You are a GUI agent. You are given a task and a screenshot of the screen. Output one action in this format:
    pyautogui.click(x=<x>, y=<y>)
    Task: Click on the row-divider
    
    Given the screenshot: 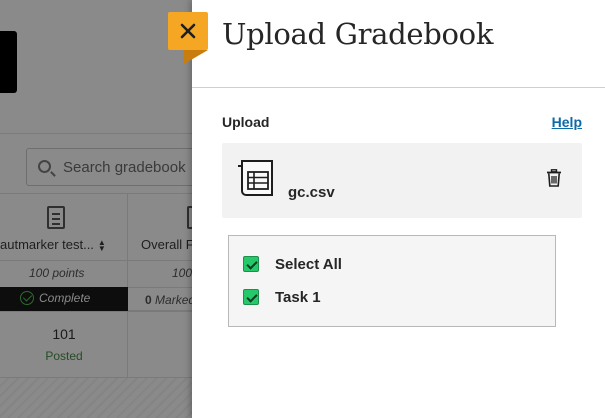 What is the action you would take?
    pyautogui.click(x=96, y=311)
    